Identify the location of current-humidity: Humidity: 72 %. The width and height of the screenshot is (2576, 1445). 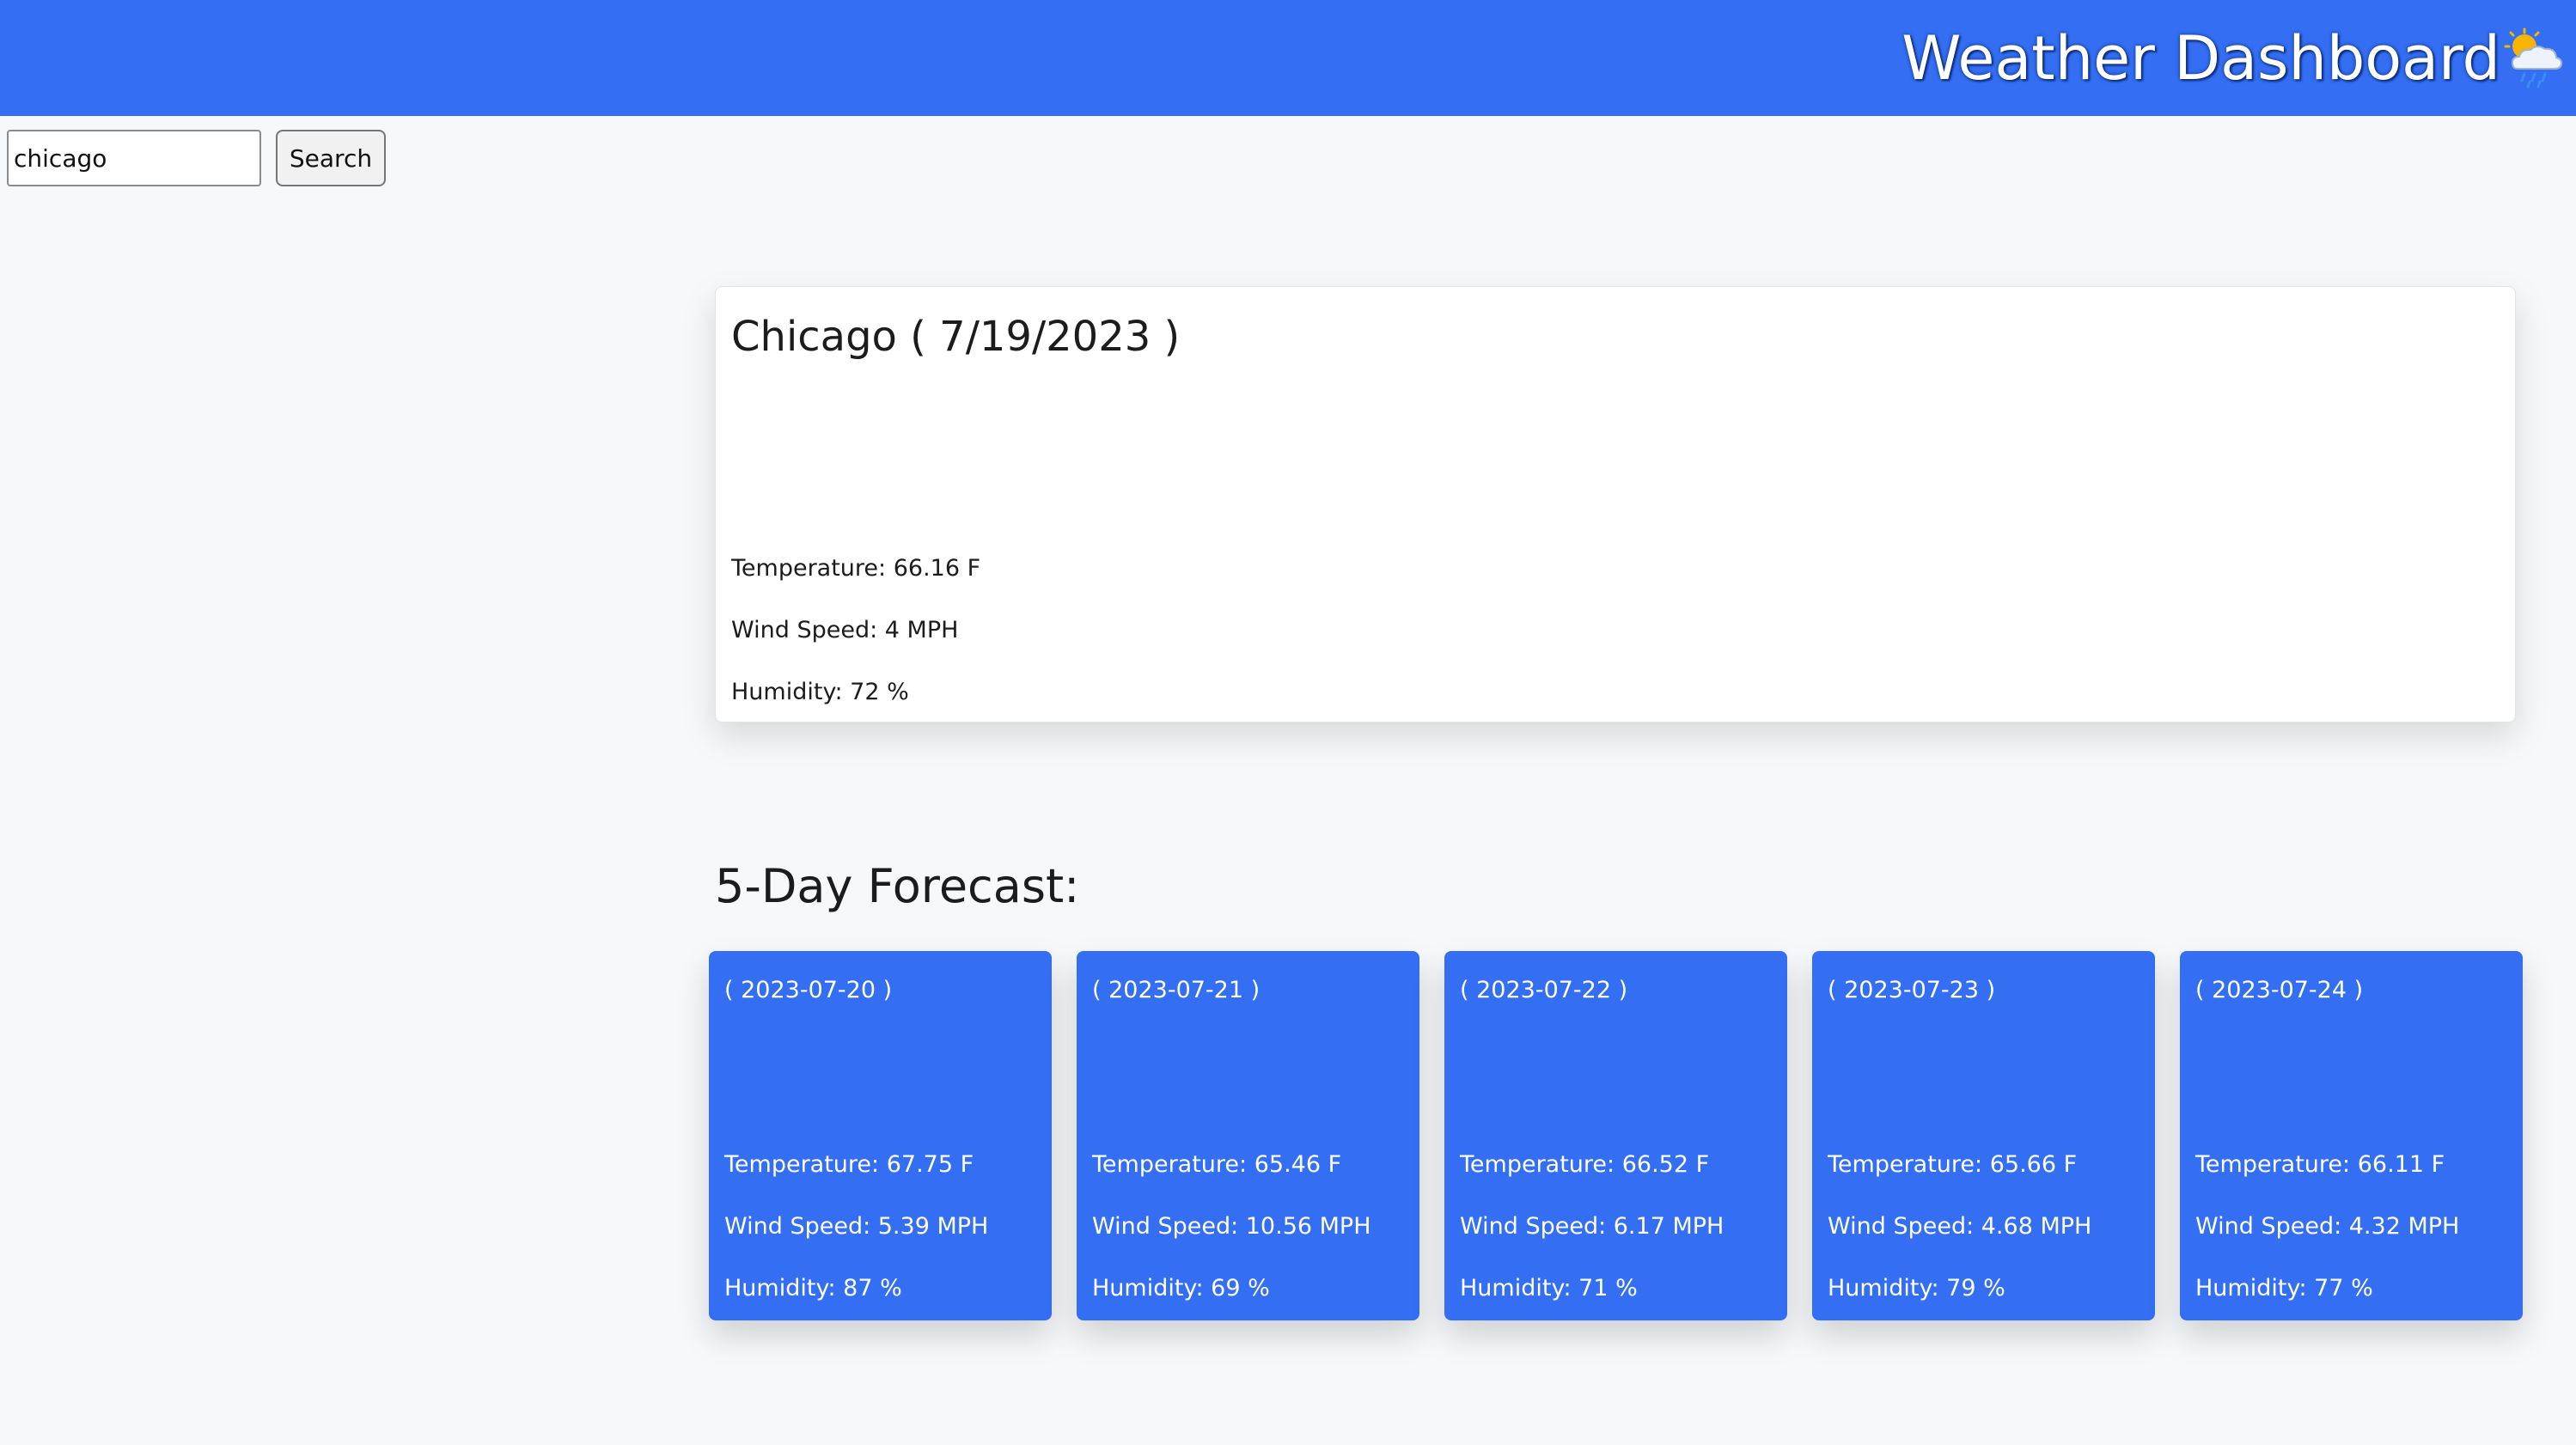
(820, 692).